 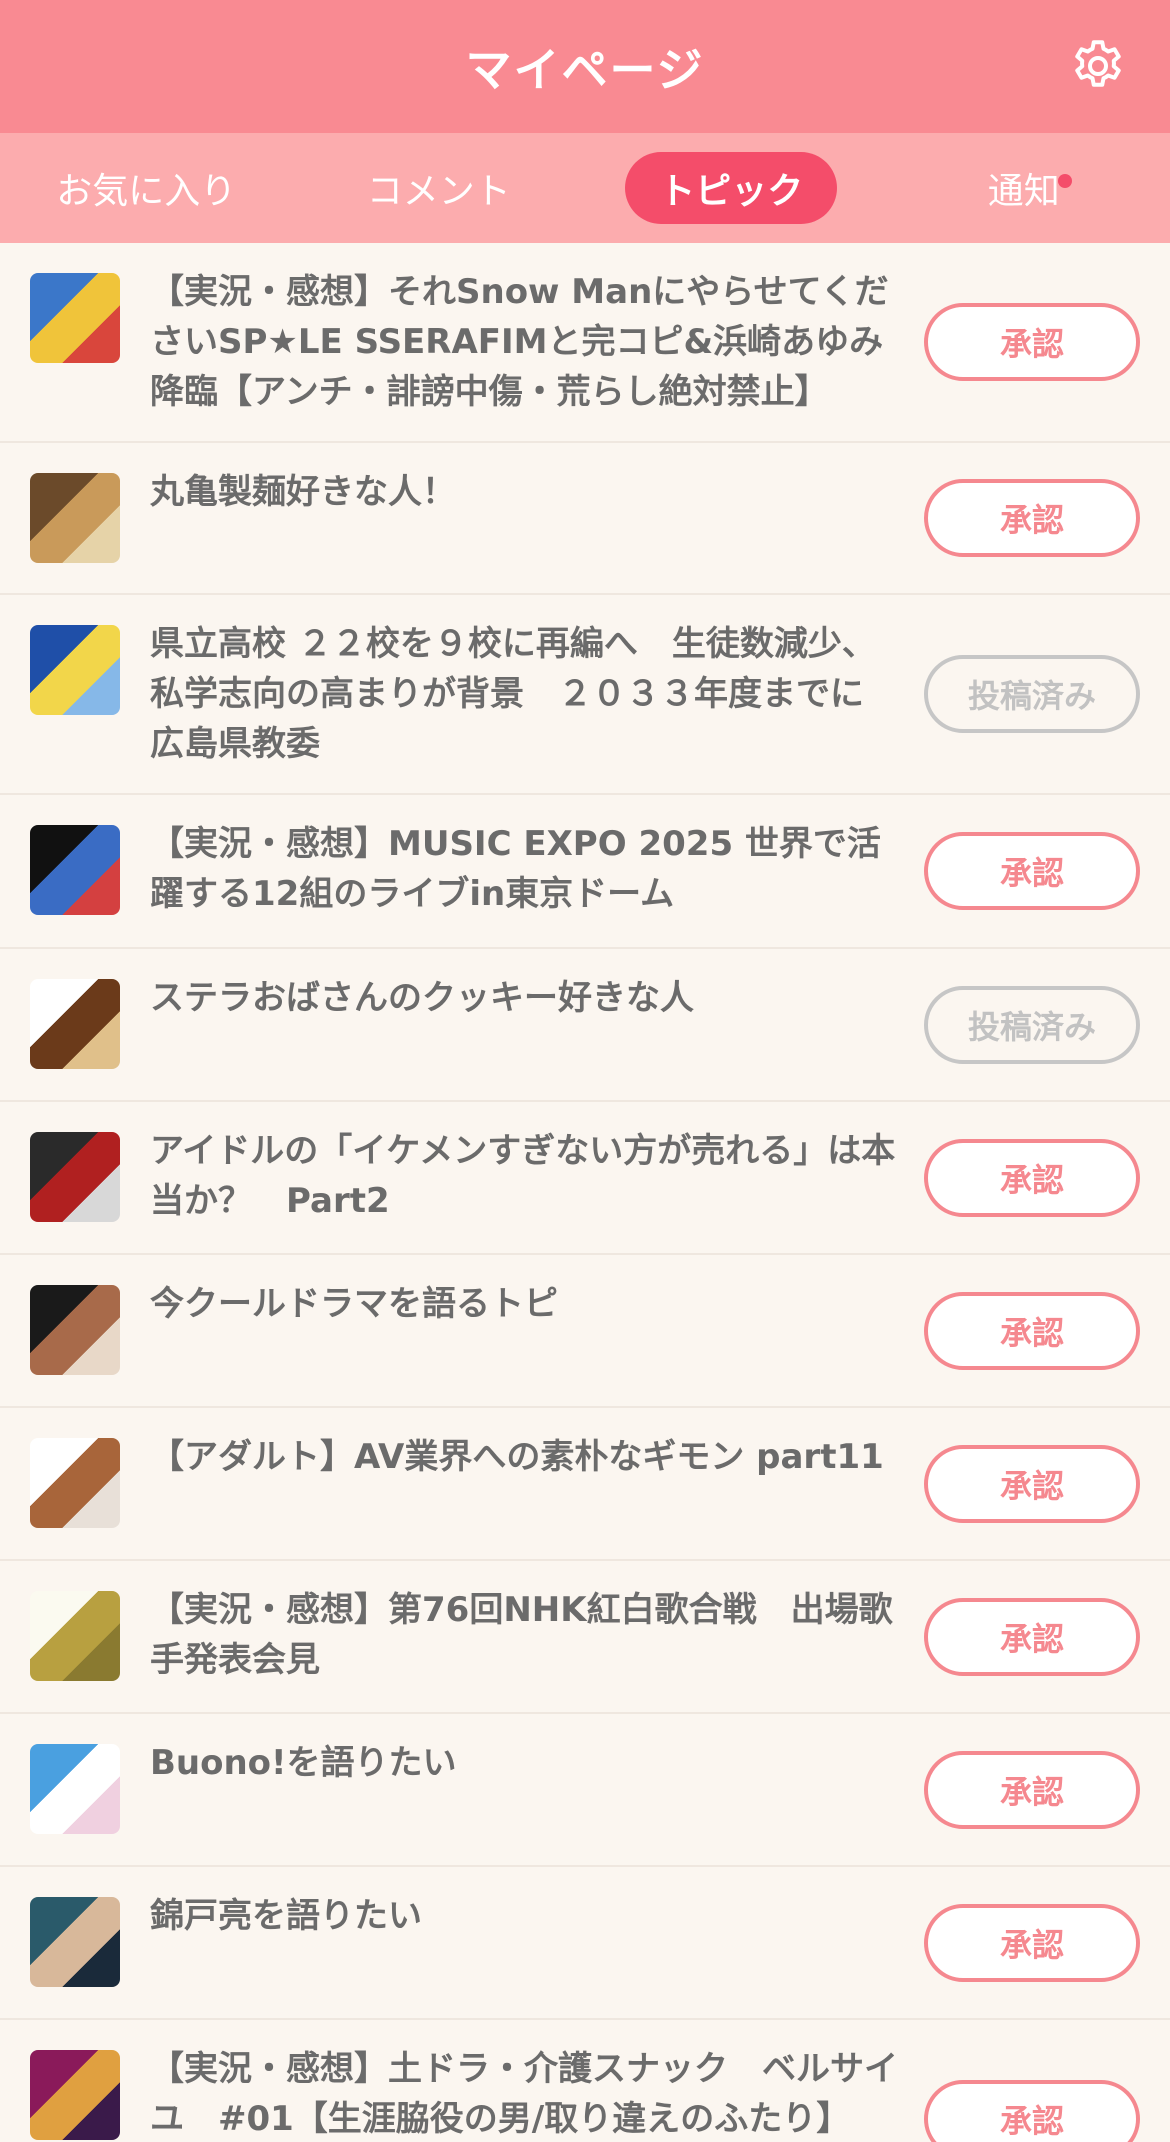 I want to click on header: マイページ, so click(x=585, y=66).